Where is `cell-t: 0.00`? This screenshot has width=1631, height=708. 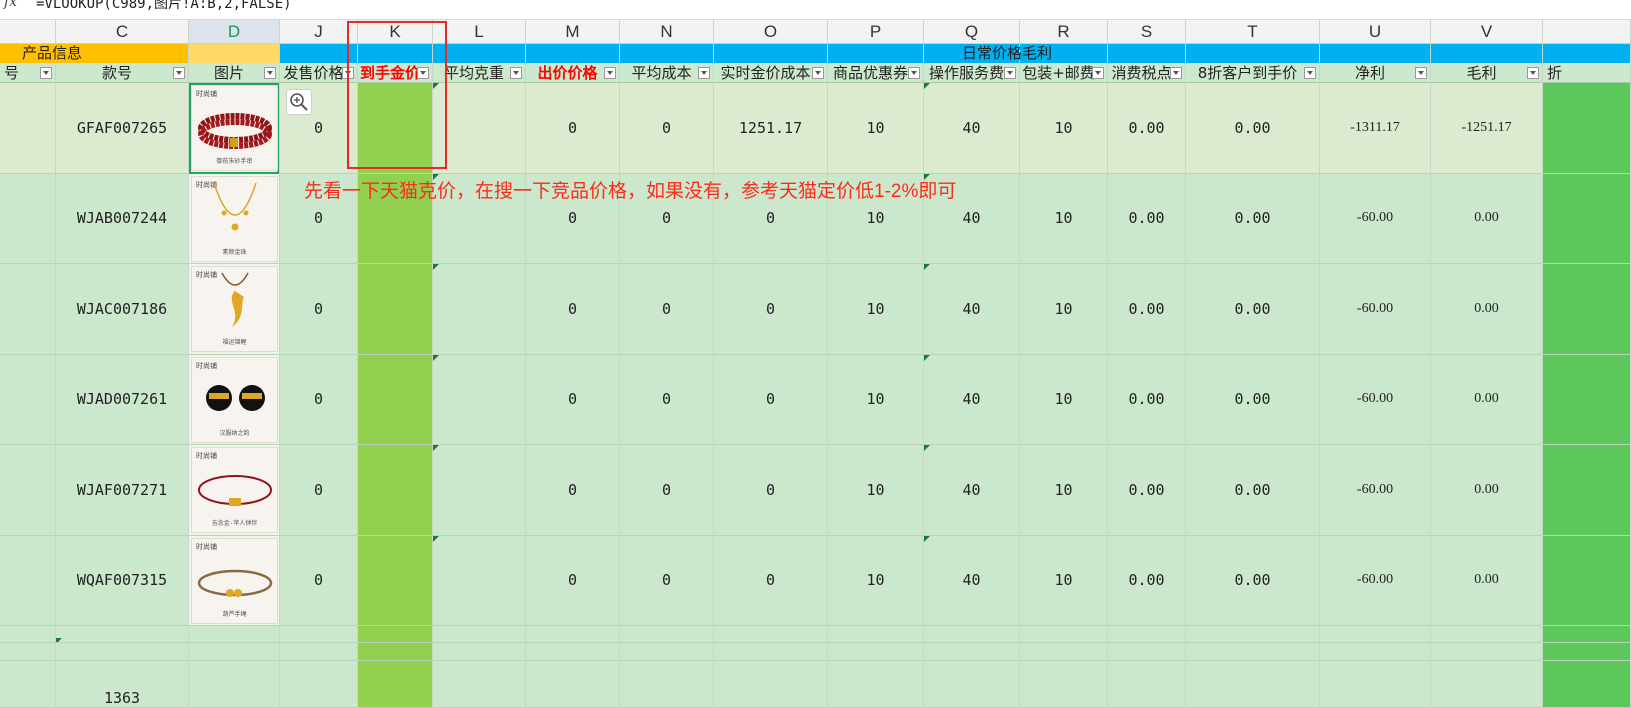 cell-t: 0.00 is located at coordinates (1252, 399).